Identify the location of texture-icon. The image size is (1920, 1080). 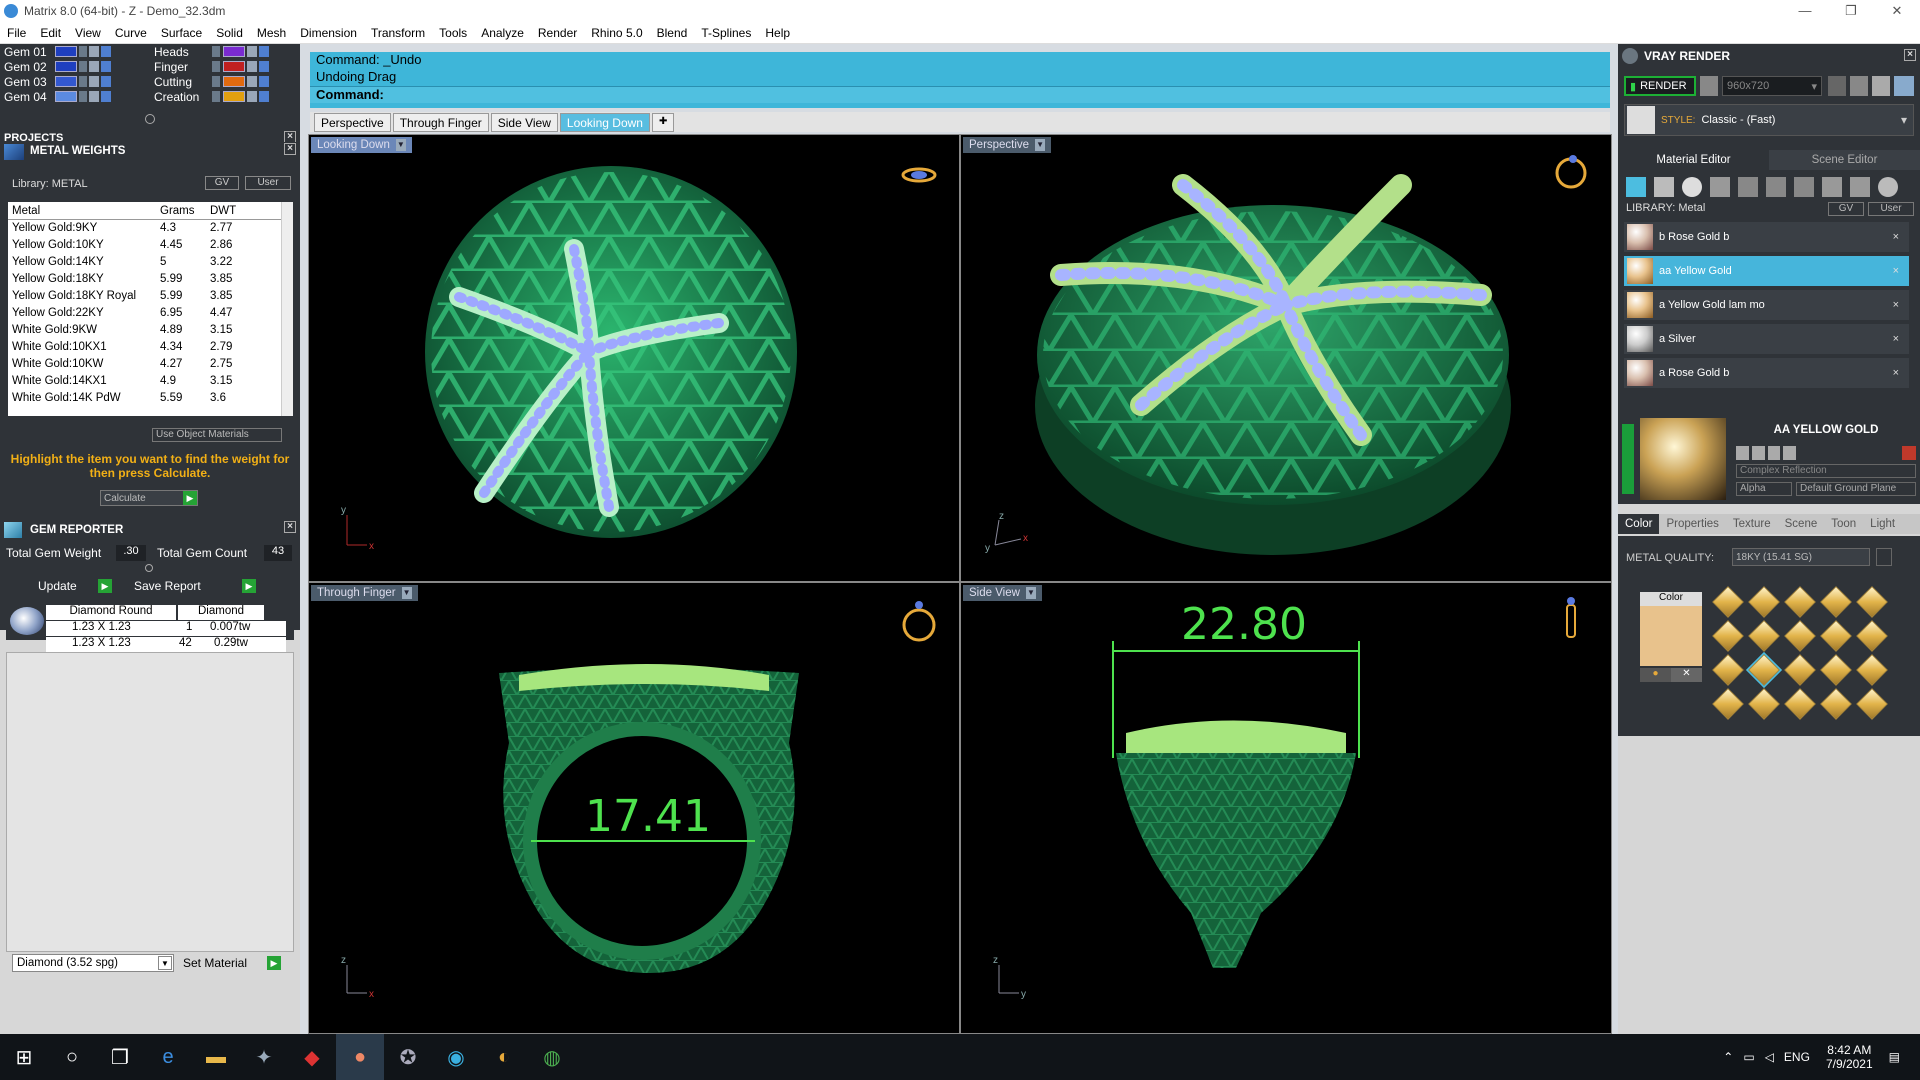
(1748, 187).